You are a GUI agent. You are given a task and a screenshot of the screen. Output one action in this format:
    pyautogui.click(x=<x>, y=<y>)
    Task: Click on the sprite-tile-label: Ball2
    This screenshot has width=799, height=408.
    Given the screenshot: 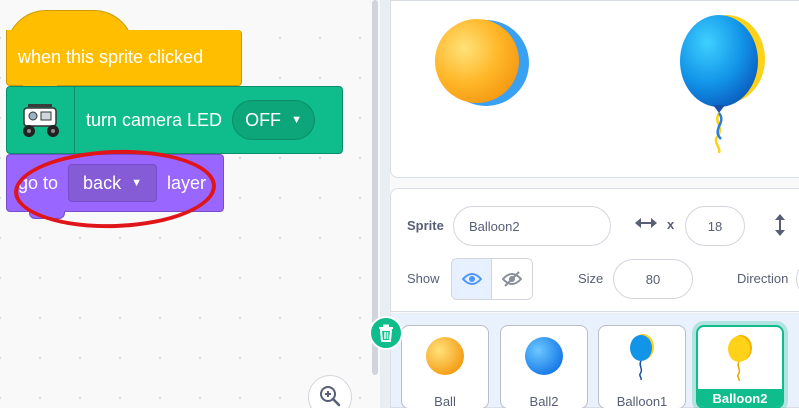 What is the action you would take?
    pyautogui.click(x=544, y=401)
    